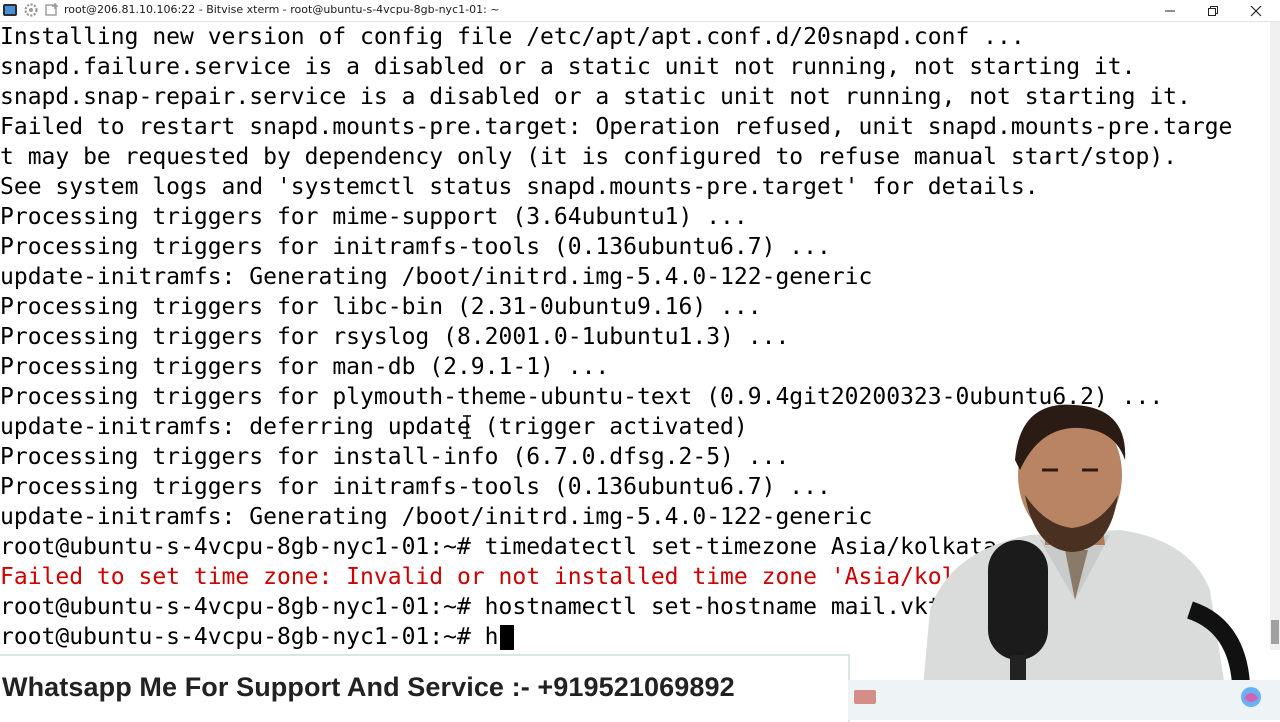 The image size is (1280, 722). What do you see at coordinates (31, 10) in the screenshot?
I see `settings-icon` at bounding box center [31, 10].